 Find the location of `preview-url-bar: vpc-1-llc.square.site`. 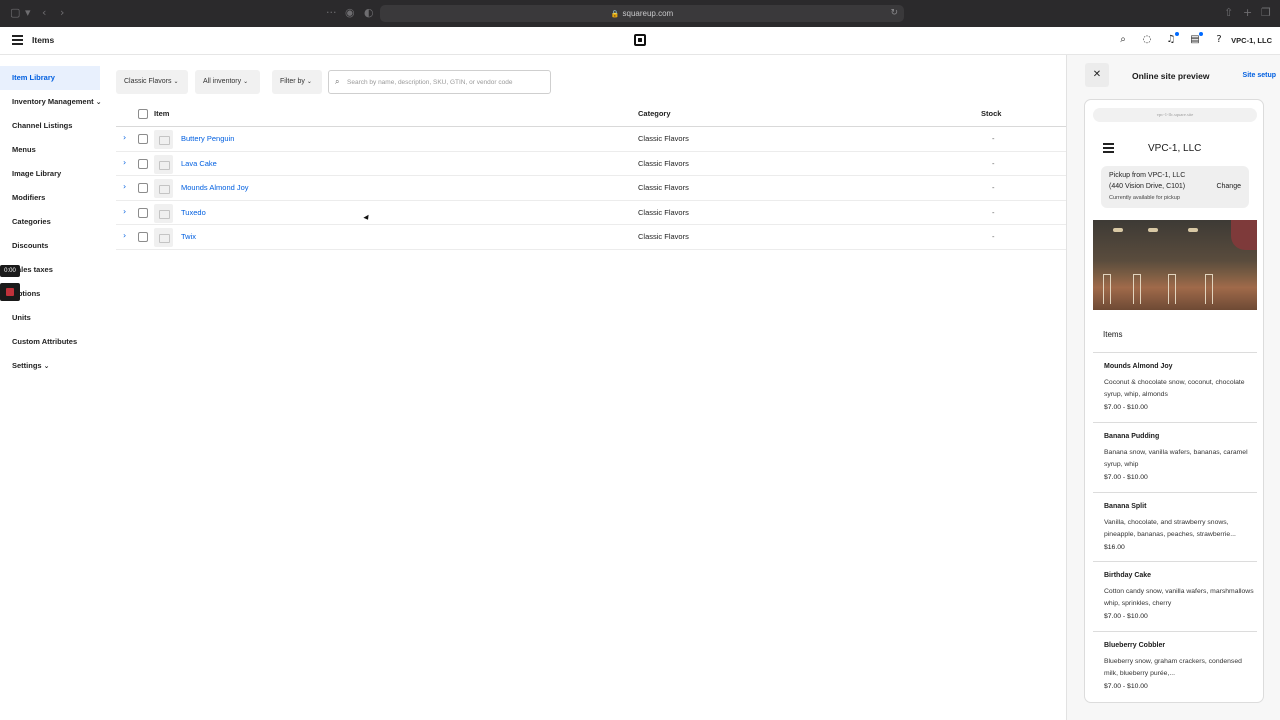

preview-url-bar: vpc-1-llc.square.site is located at coordinates (1175, 115).